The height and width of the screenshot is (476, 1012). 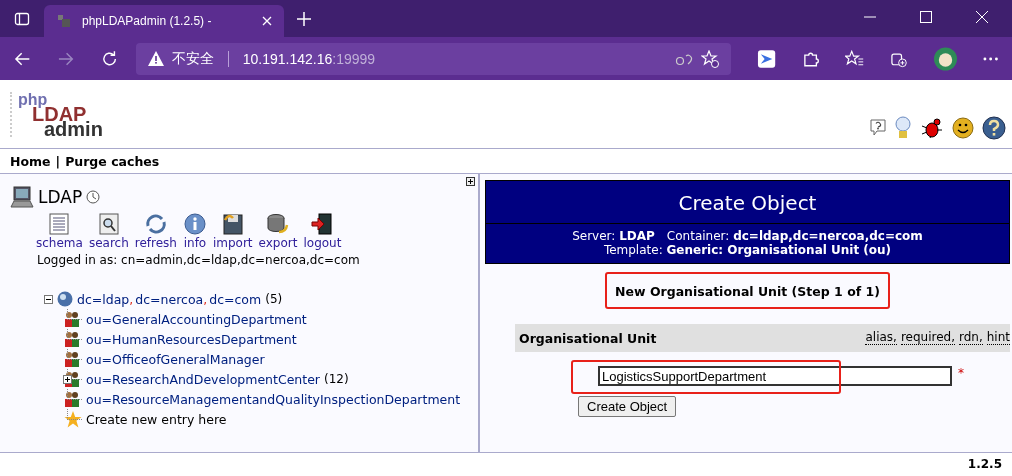 What do you see at coordinates (961, 373) in the screenshot?
I see `required-mark: *` at bounding box center [961, 373].